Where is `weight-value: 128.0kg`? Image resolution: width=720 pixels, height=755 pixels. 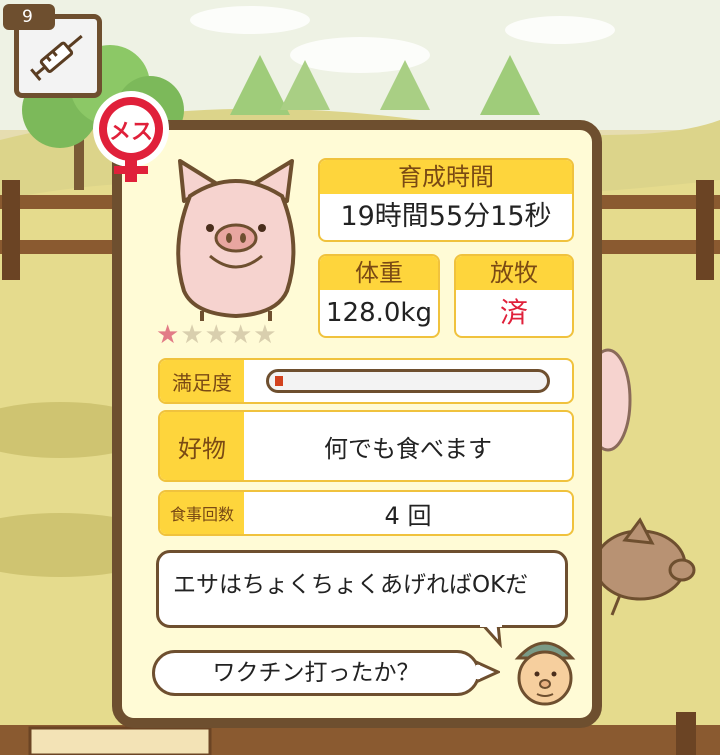 weight-value: 128.0kg is located at coordinates (379, 313).